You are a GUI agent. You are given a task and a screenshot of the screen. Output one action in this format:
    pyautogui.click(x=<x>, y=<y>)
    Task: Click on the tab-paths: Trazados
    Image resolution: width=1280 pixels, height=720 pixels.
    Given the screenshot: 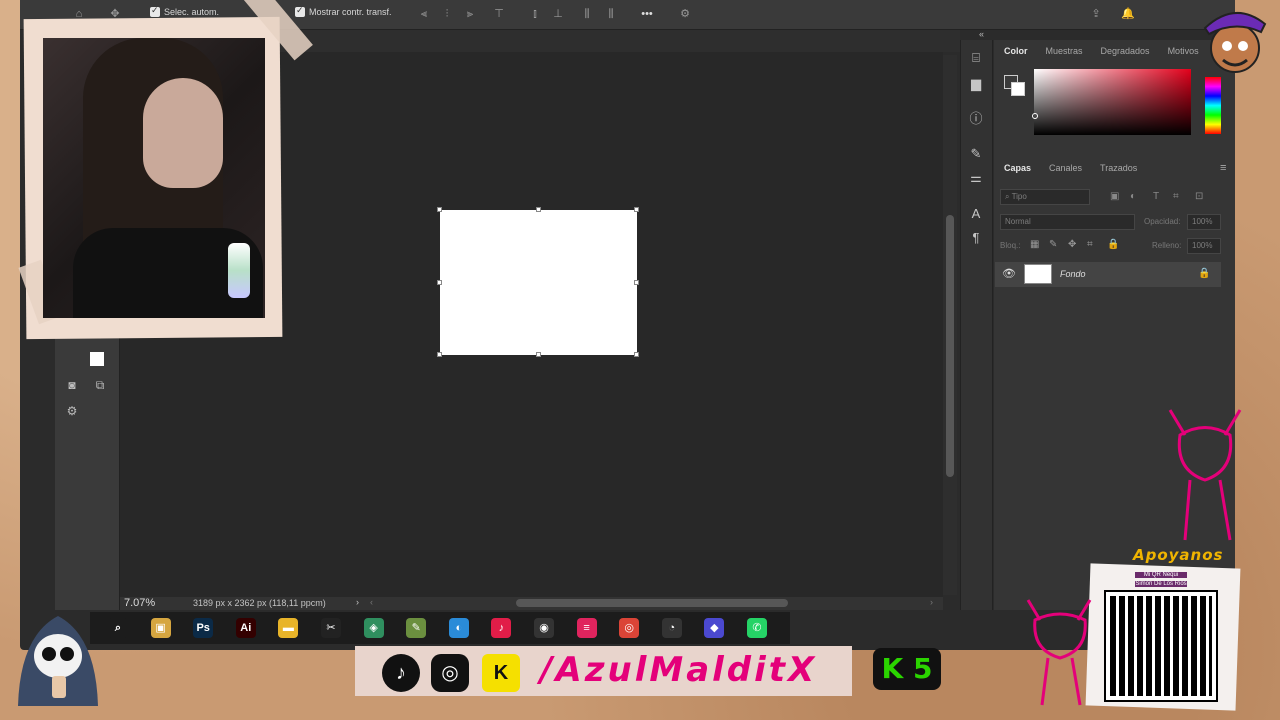 What is the action you would take?
    pyautogui.click(x=1118, y=168)
    